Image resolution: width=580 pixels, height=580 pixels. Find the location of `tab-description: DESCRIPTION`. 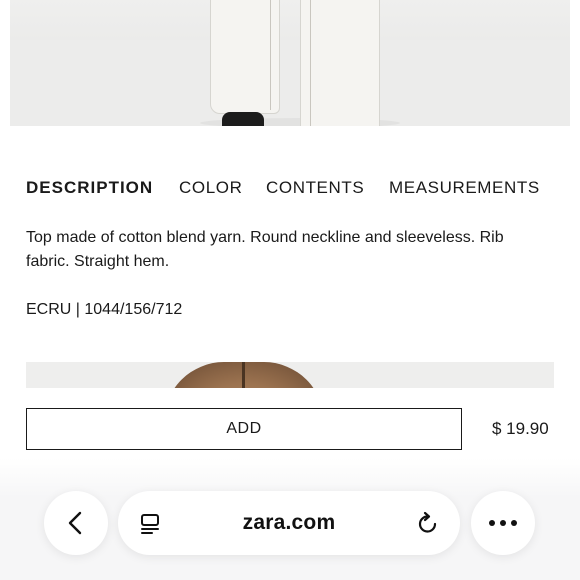

tab-description: DESCRIPTION is located at coordinates (89, 188).